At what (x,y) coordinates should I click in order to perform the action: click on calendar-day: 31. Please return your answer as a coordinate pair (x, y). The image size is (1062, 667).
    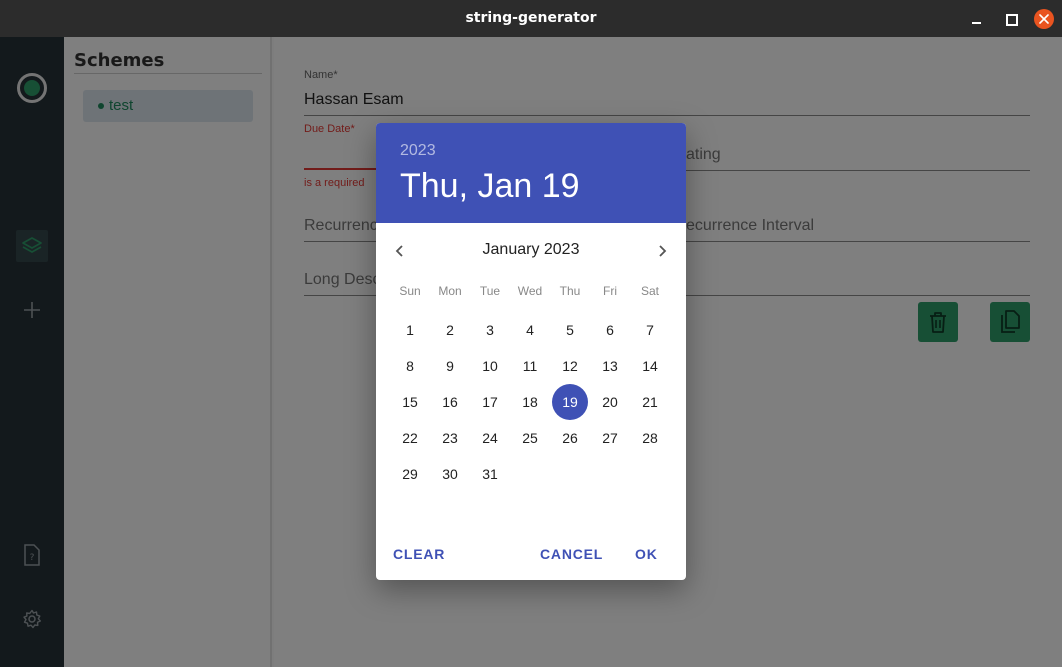
    Looking at the image, I should click on (490, 474).